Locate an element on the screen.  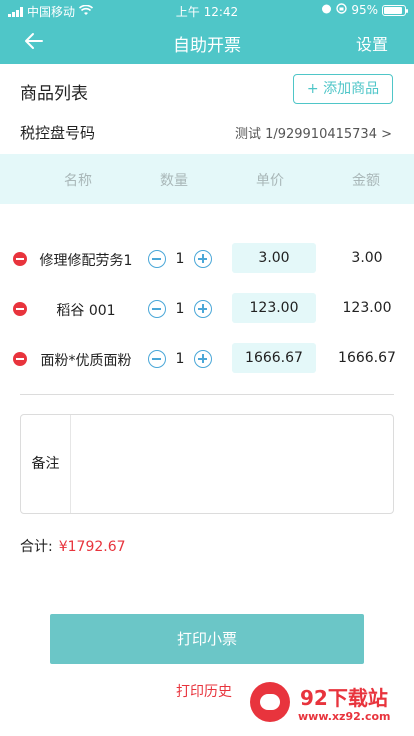
remark-box: 备注 is located at coordinates (207, 464).